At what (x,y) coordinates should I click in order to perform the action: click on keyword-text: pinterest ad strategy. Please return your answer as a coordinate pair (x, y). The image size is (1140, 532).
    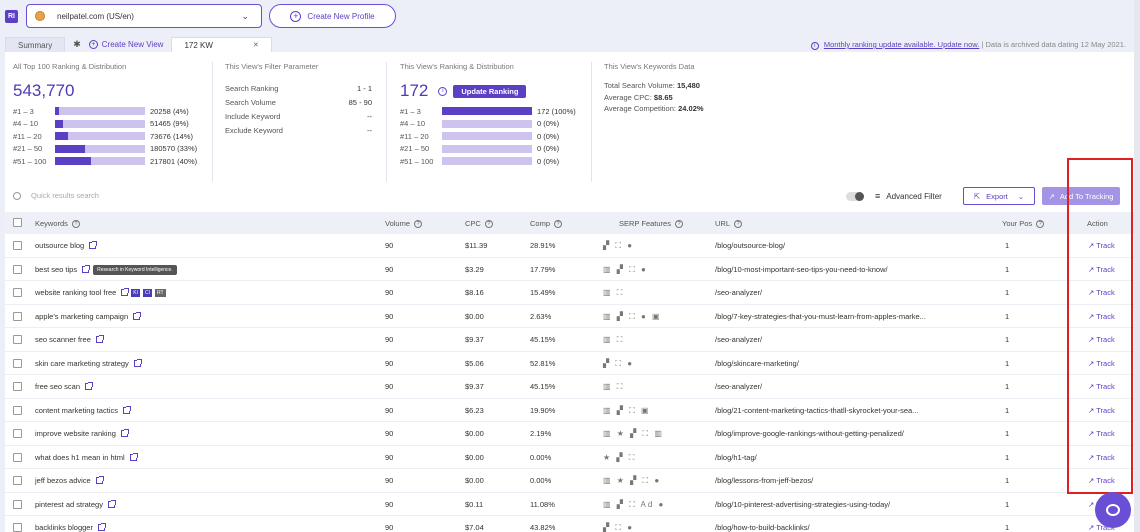
    Looking at the image, I should click on (69, 504).